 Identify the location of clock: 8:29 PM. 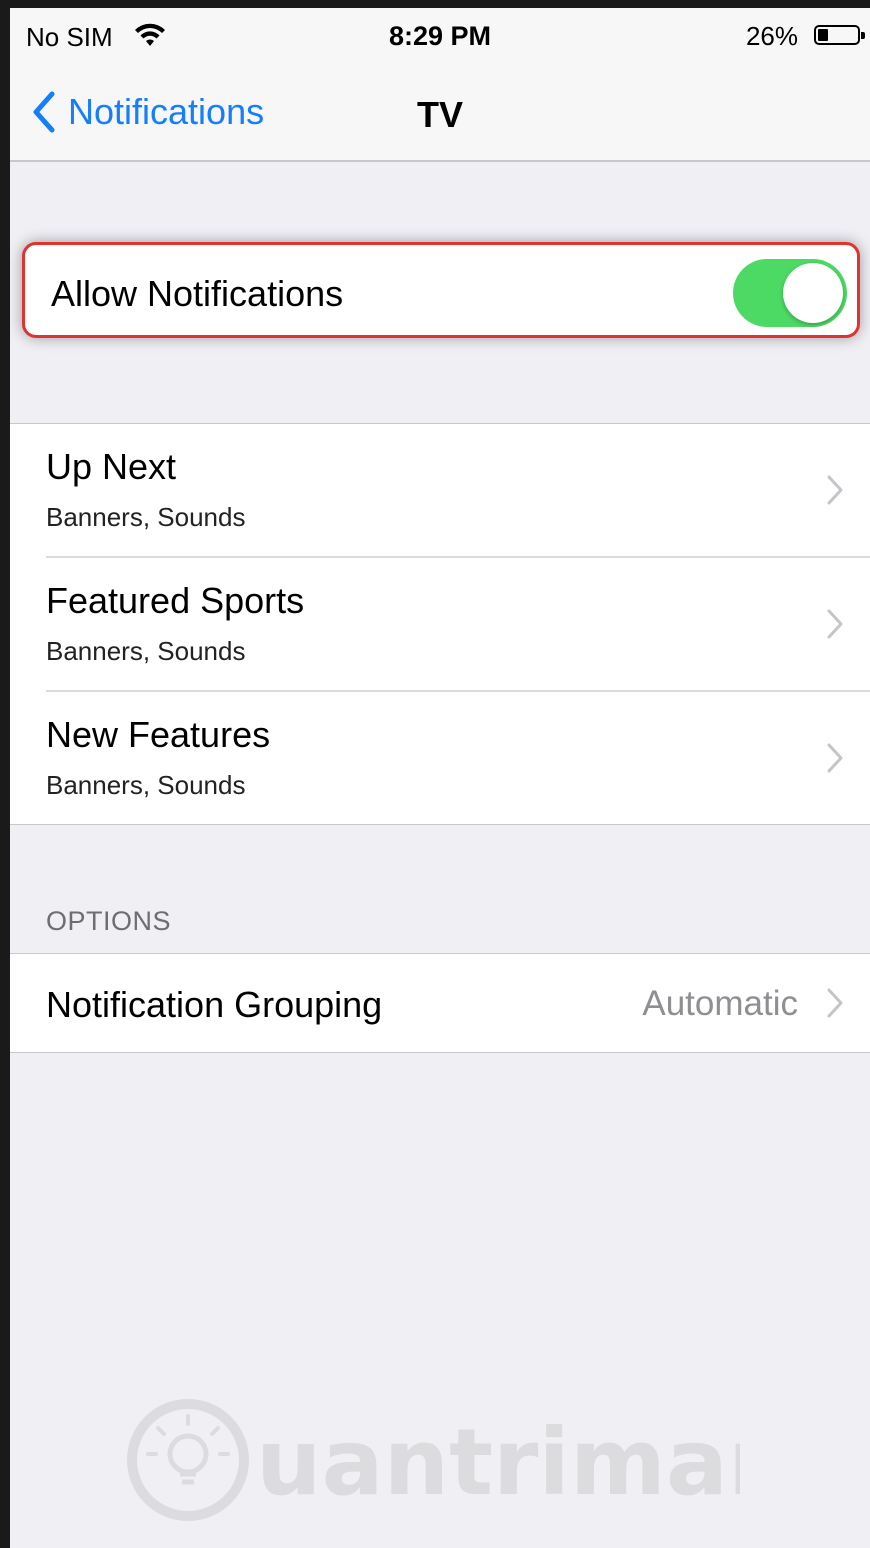
(440, 36).